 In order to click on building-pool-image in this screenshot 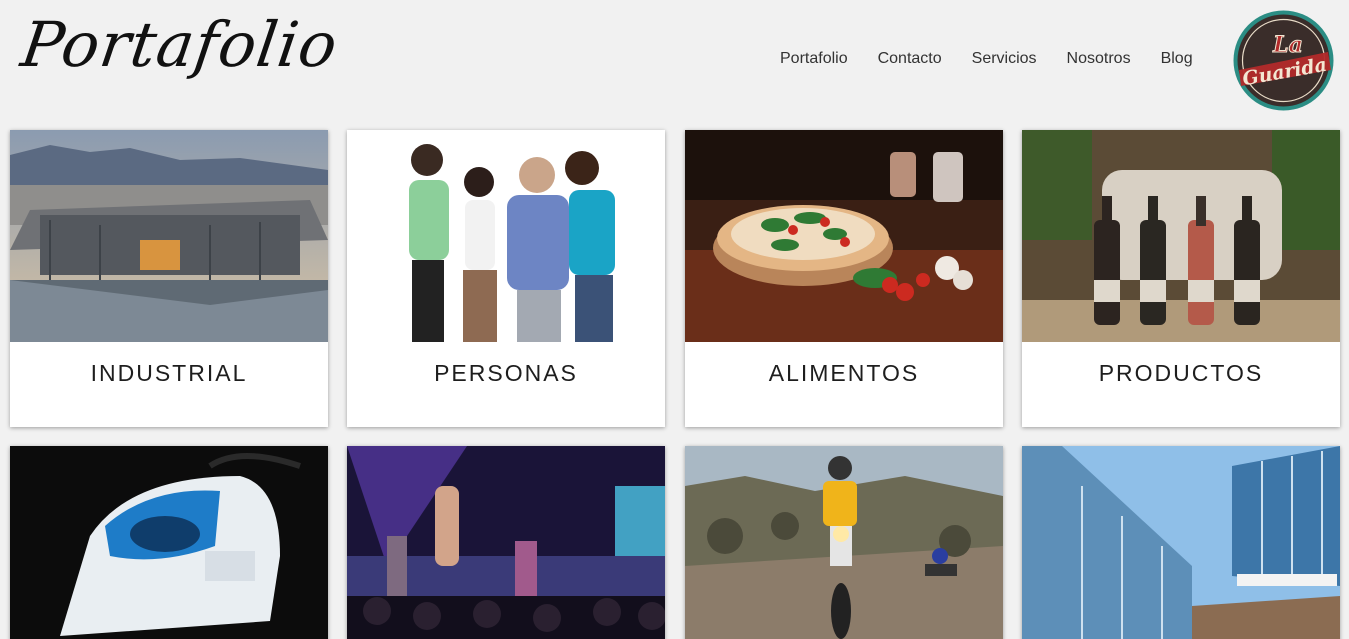, I will do `click(1181, 542)`.